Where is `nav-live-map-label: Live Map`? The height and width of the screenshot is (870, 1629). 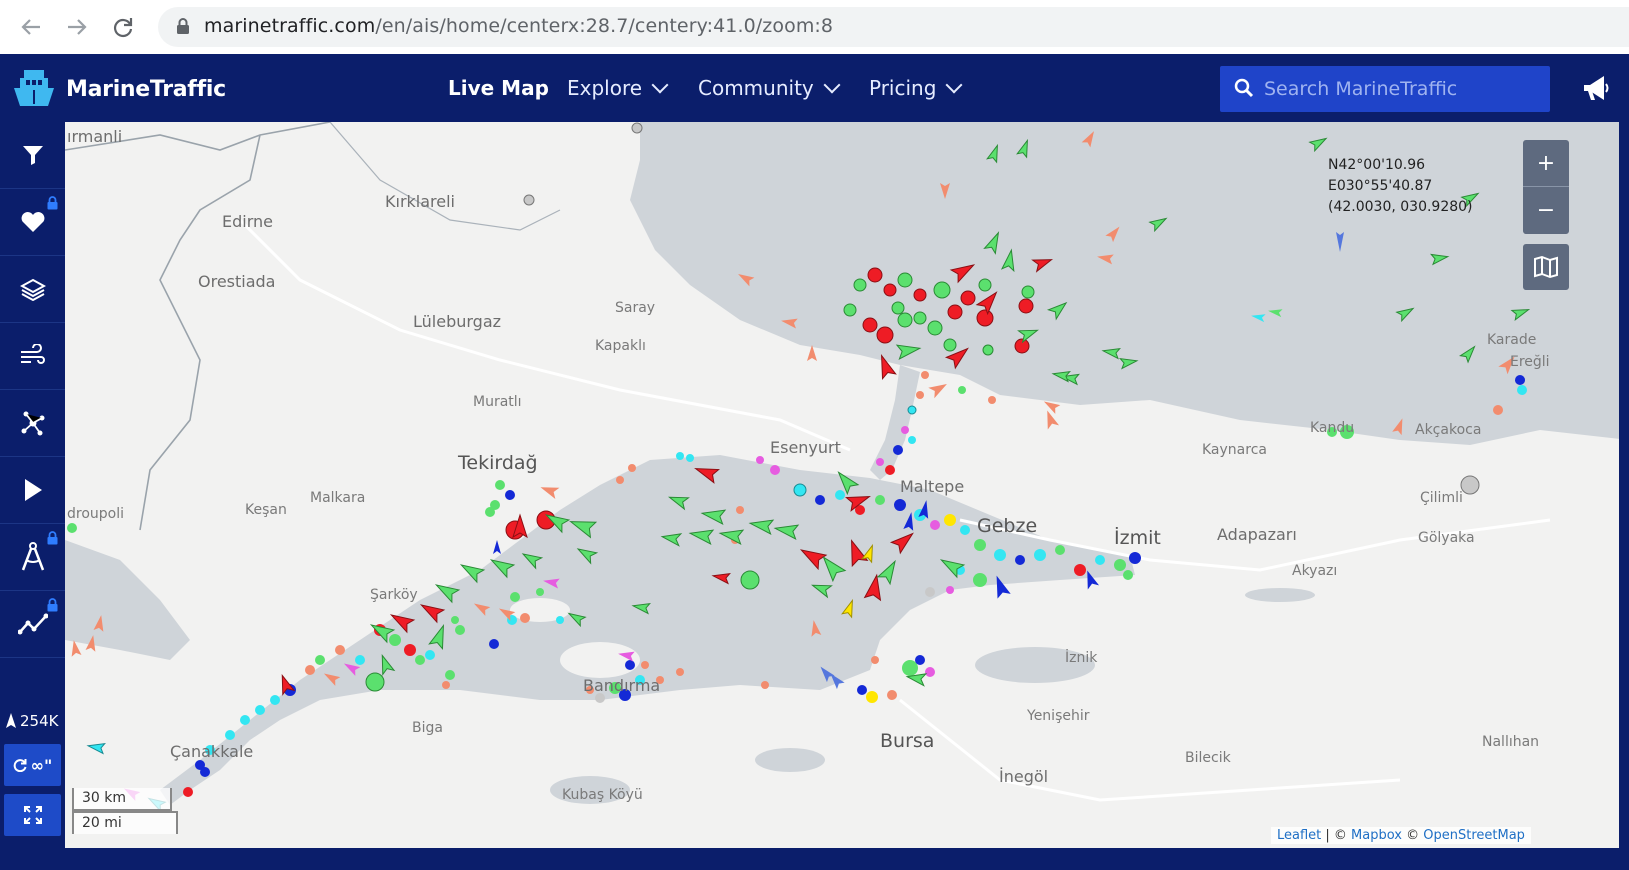
nav-live-map-label: Live Map is located at coordinates (498, 88).